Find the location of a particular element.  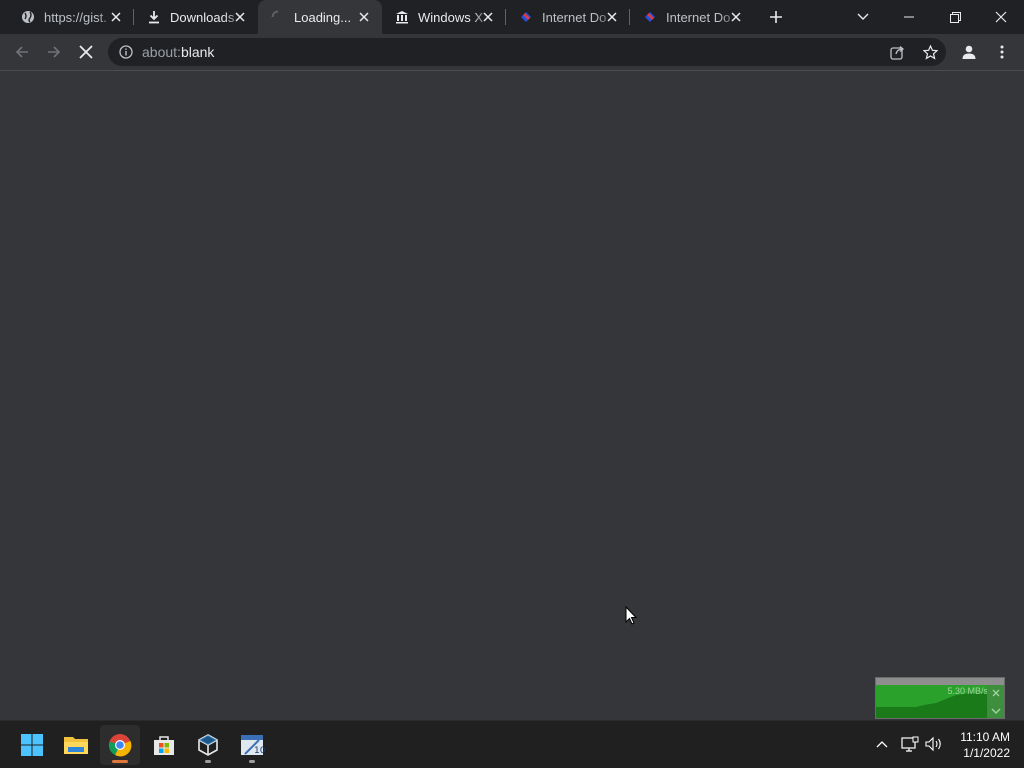

start-button is located at coordinates (32, 745).